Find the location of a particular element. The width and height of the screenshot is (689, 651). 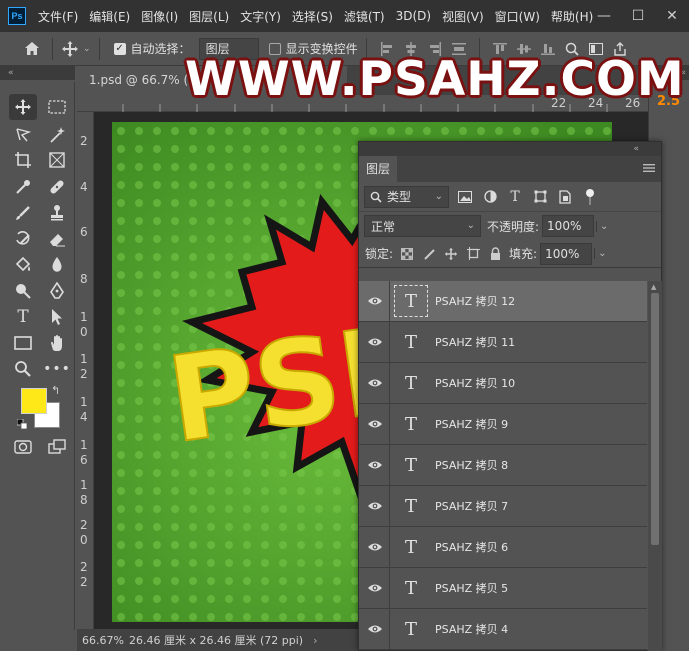

move-tool is located at coordinates (23, 107).